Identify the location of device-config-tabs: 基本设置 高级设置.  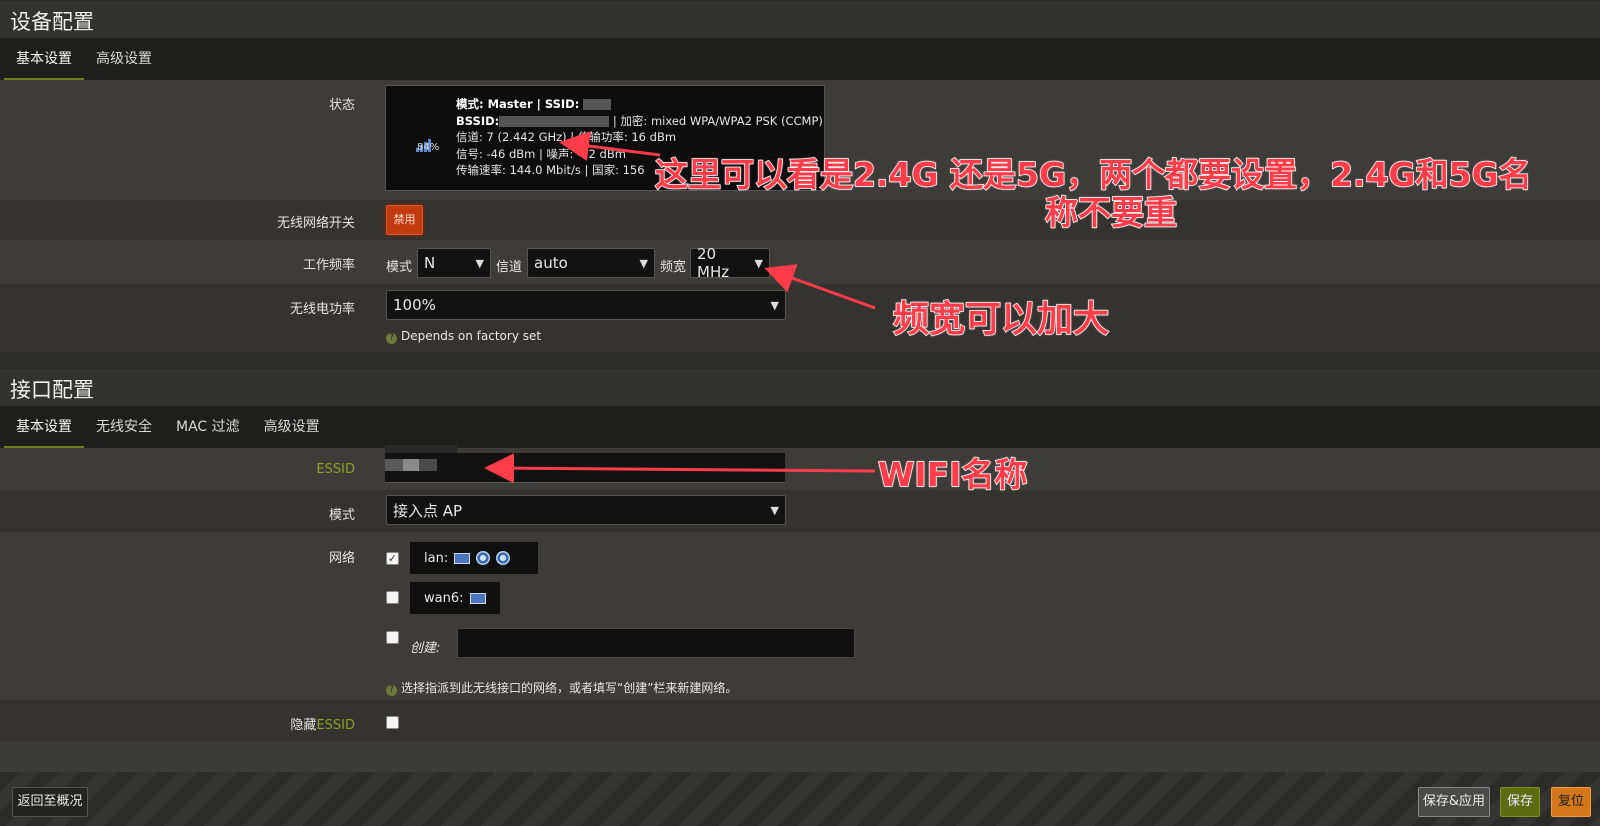
(800, 59).